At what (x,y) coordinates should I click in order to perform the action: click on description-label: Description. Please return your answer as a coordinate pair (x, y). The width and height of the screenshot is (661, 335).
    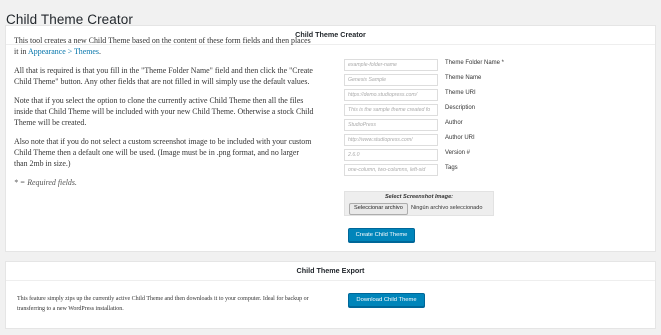
    Looking at the image, I should click on (460, 108).